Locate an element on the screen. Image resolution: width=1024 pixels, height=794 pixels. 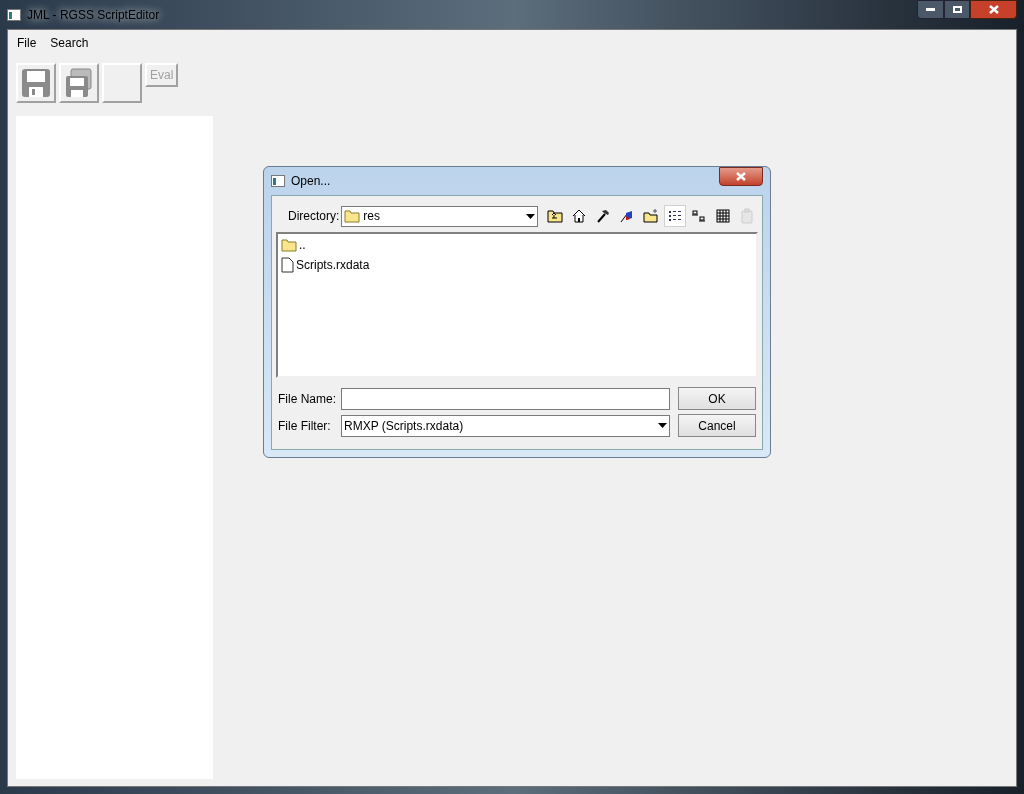
grid-view-icon is located at coordinates (723, 216).